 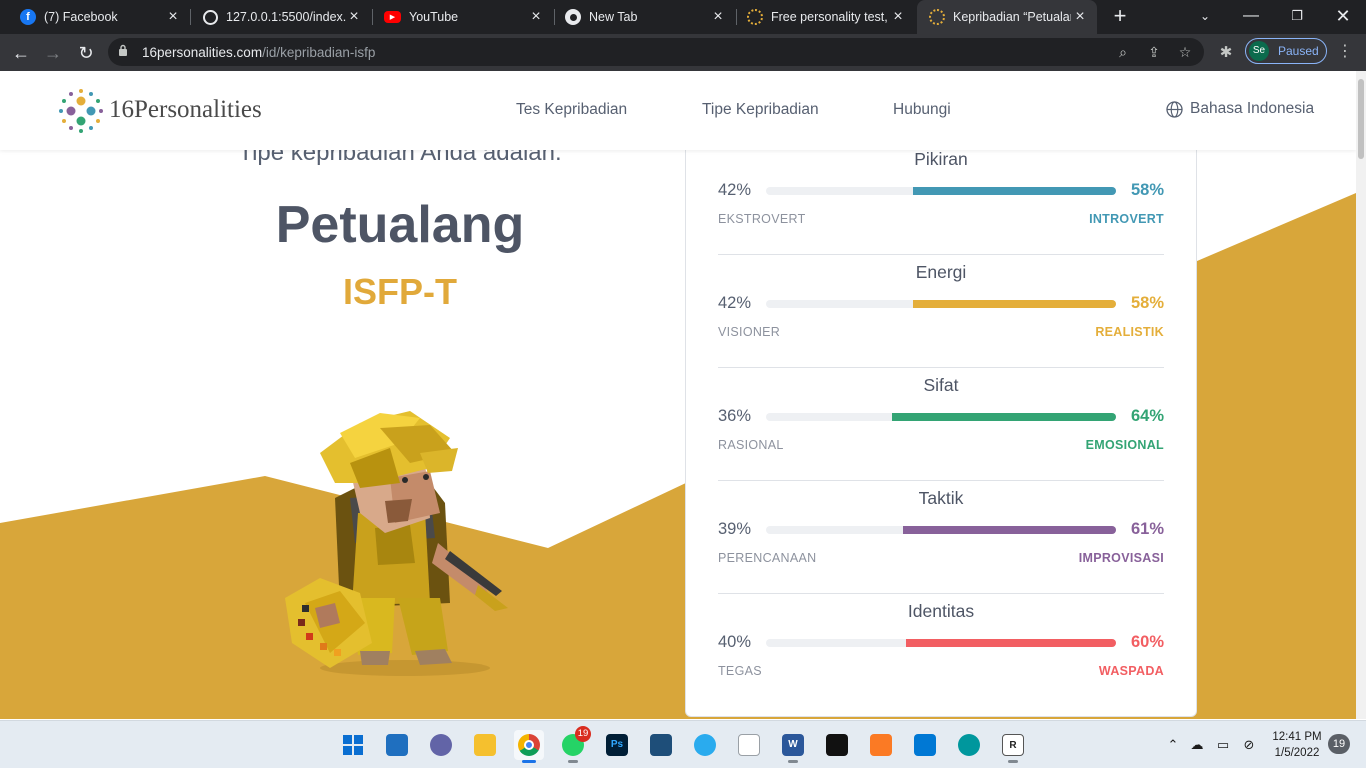 I want to click on trait-title: Identitas, so click(x=941, y=611).